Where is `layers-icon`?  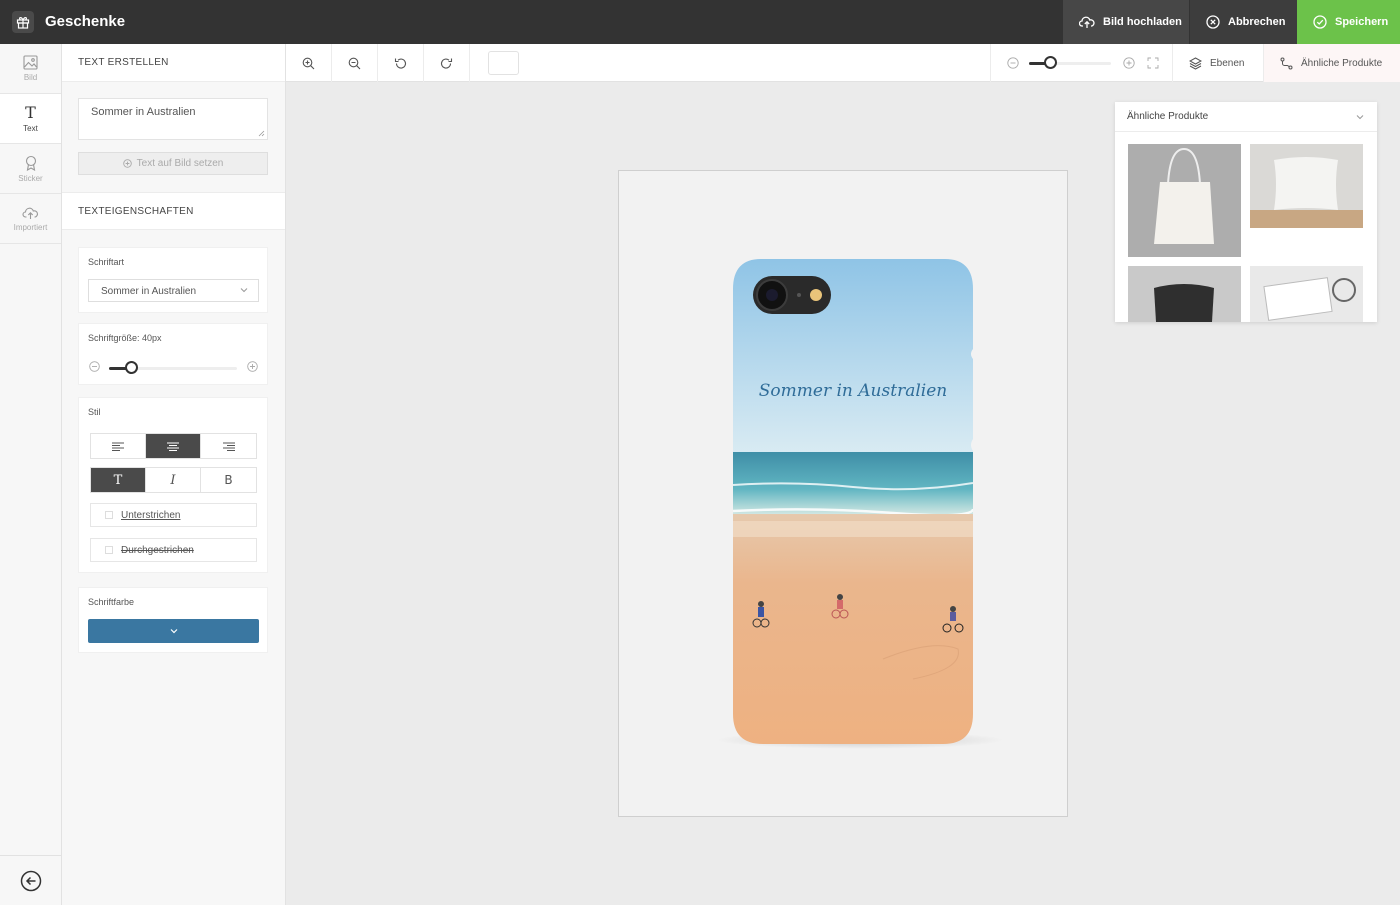
layers-icon is located at coordinates (1195, 63).